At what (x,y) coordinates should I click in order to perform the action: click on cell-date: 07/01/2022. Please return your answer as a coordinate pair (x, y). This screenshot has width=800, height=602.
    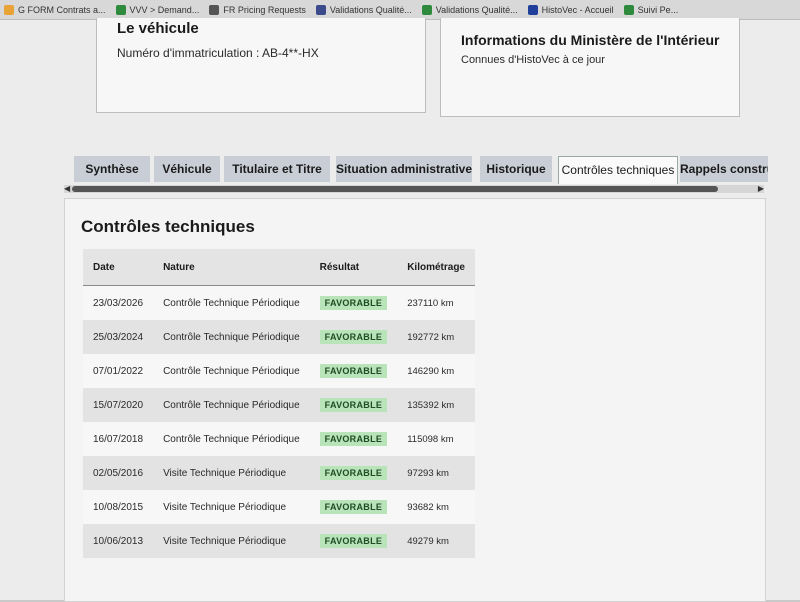
    Looking at the image, I should click on (118, 371).